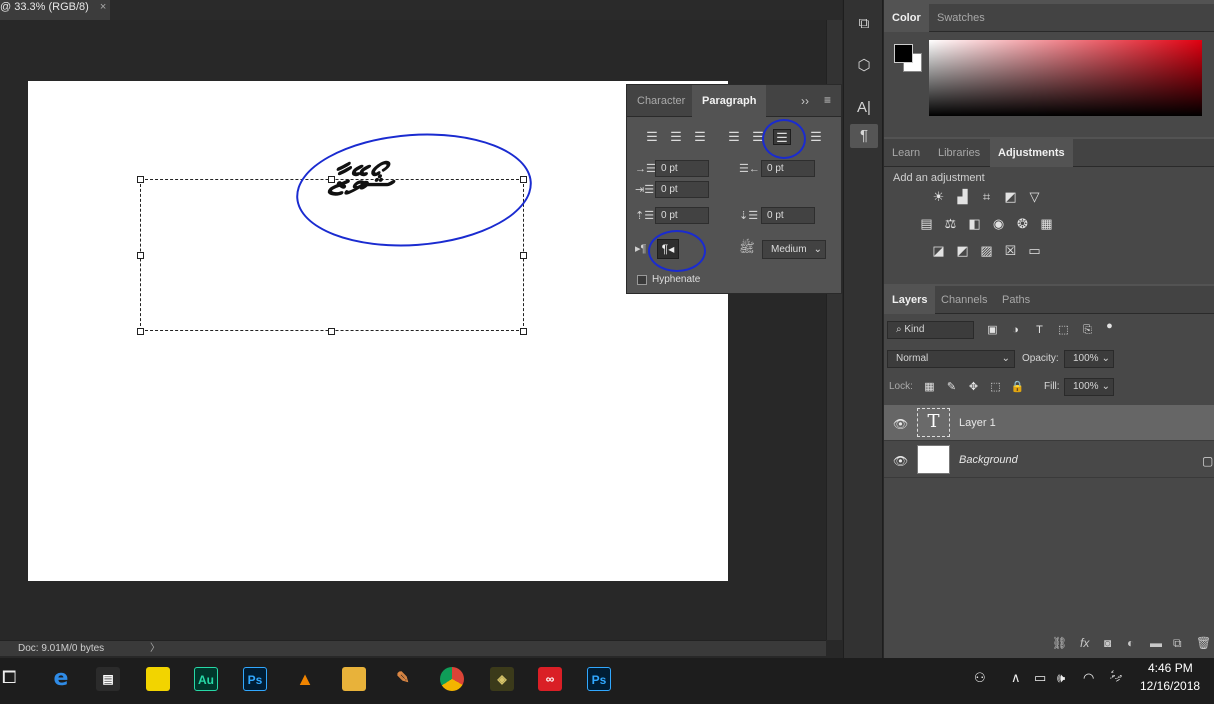 The image size is (1214, 704). Describe the element at coordinates (906, 153) in the screenshot. I see `tab-learn: Learn` at that location.